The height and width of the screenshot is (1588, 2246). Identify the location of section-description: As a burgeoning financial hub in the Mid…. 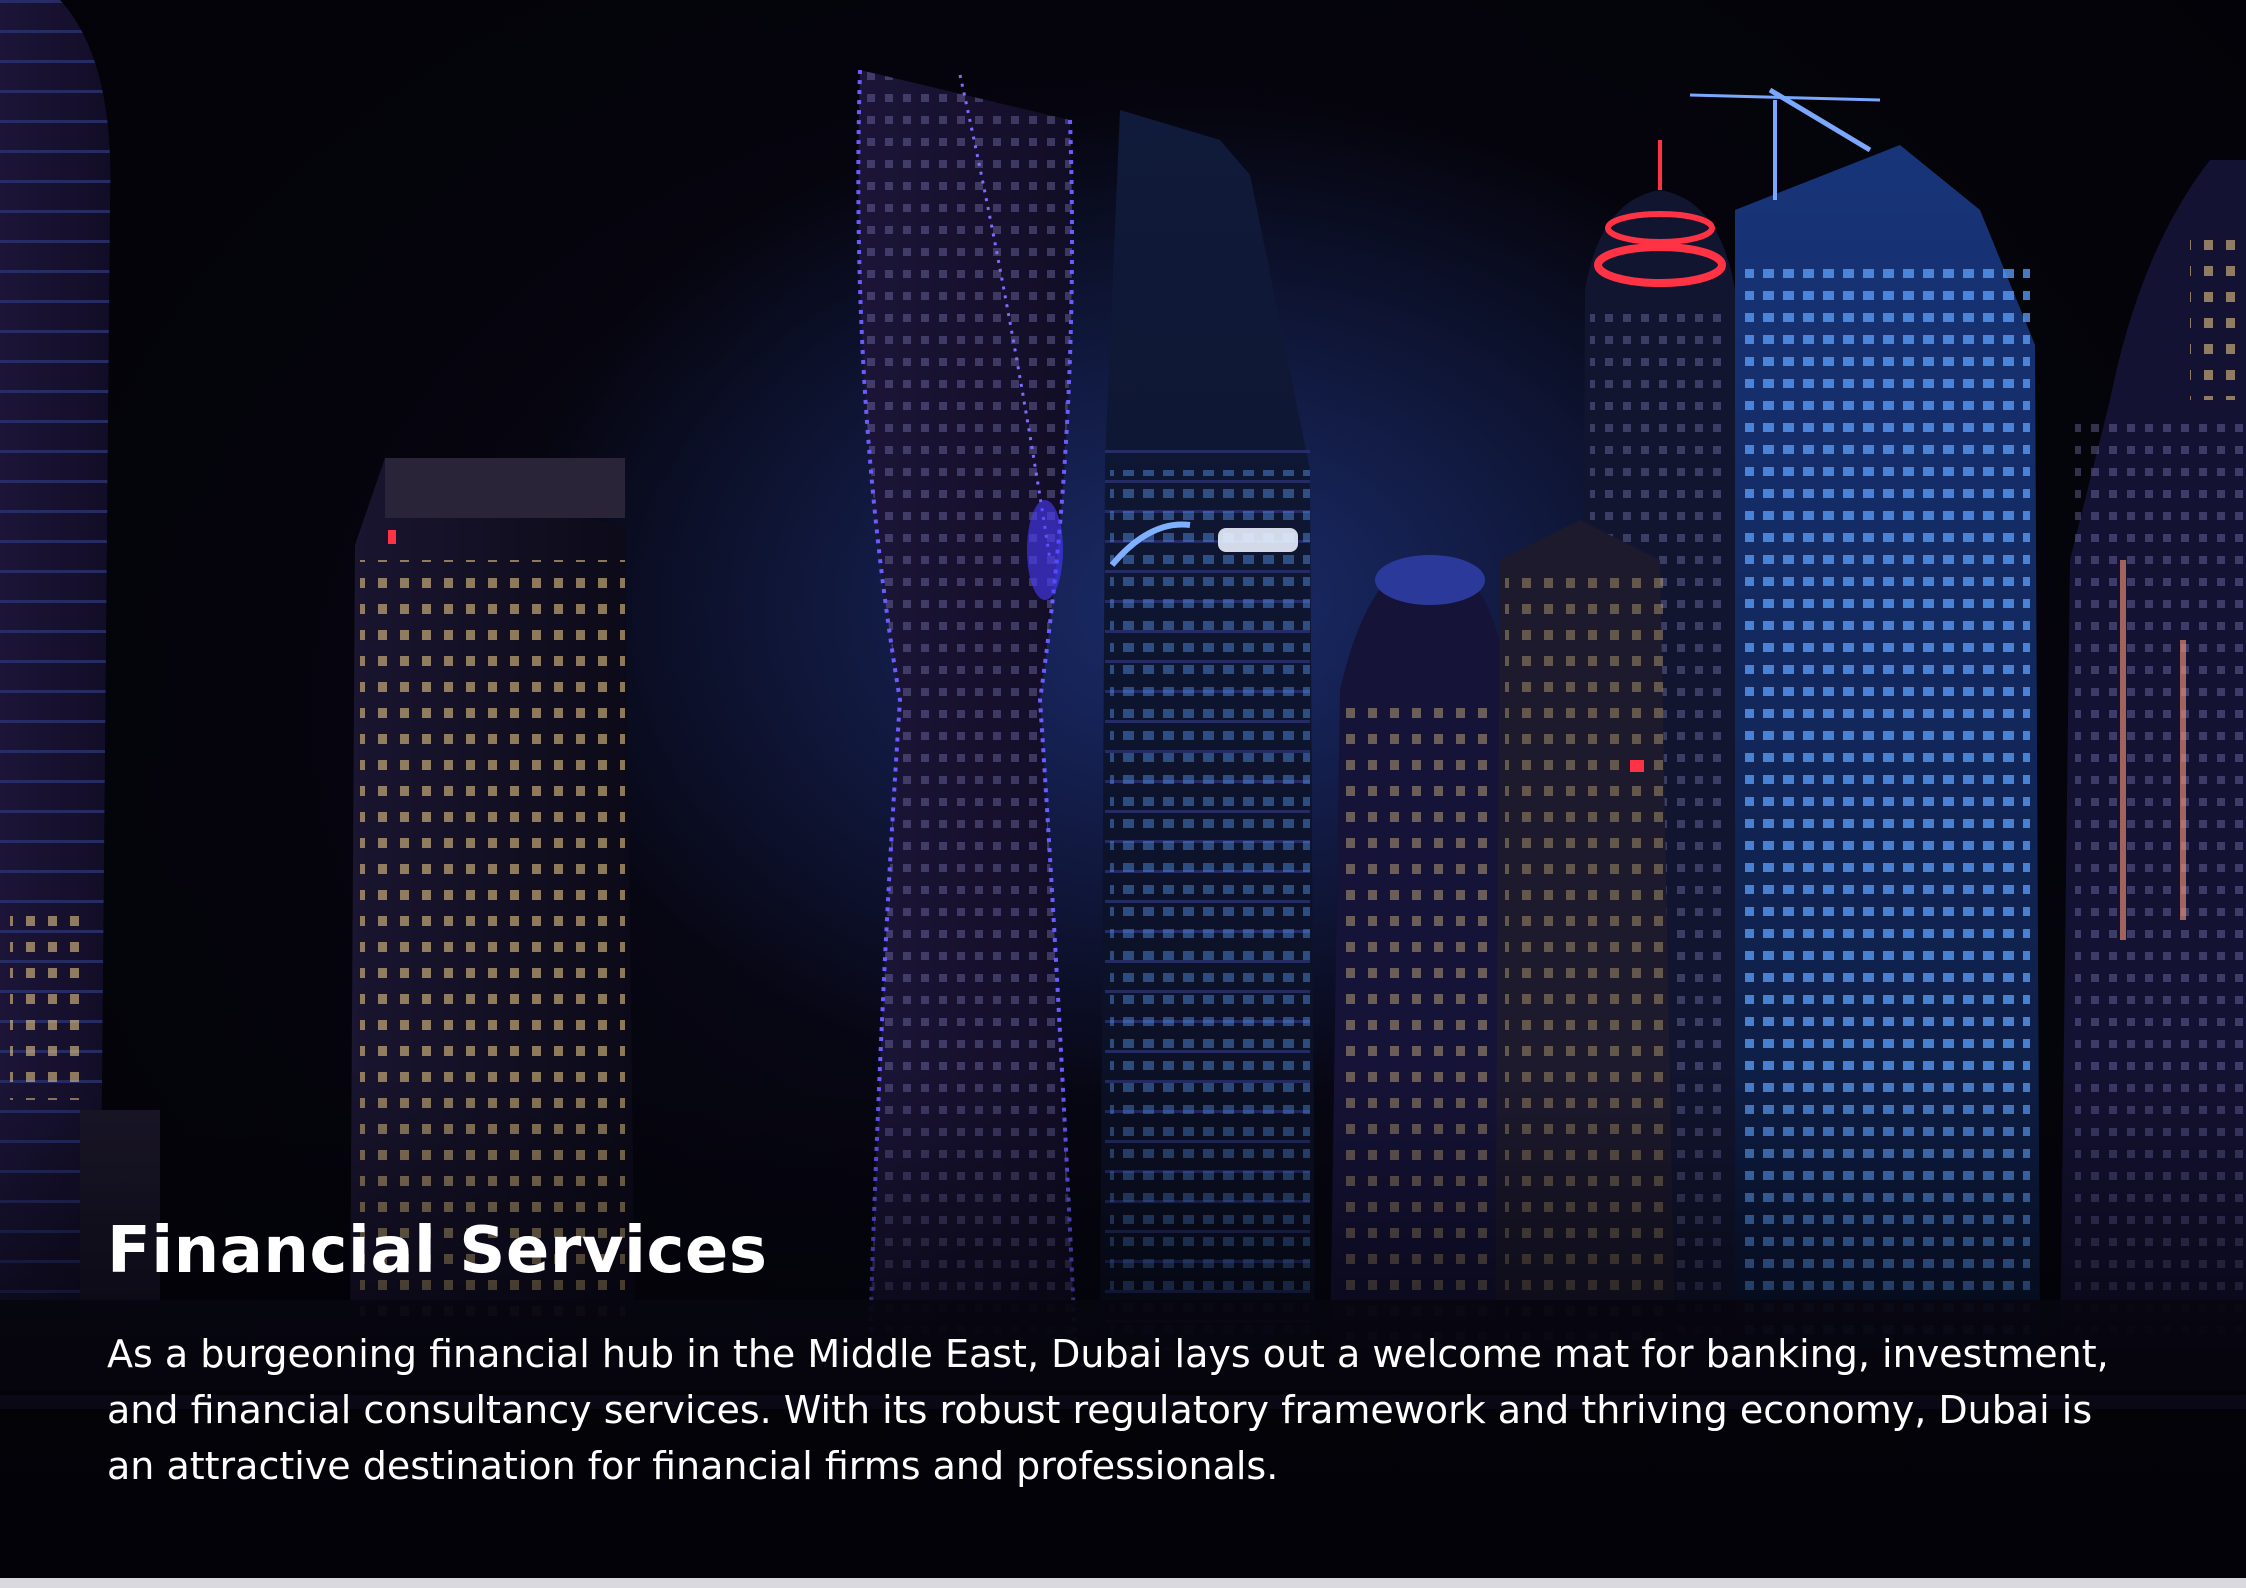
(1108, 1410).